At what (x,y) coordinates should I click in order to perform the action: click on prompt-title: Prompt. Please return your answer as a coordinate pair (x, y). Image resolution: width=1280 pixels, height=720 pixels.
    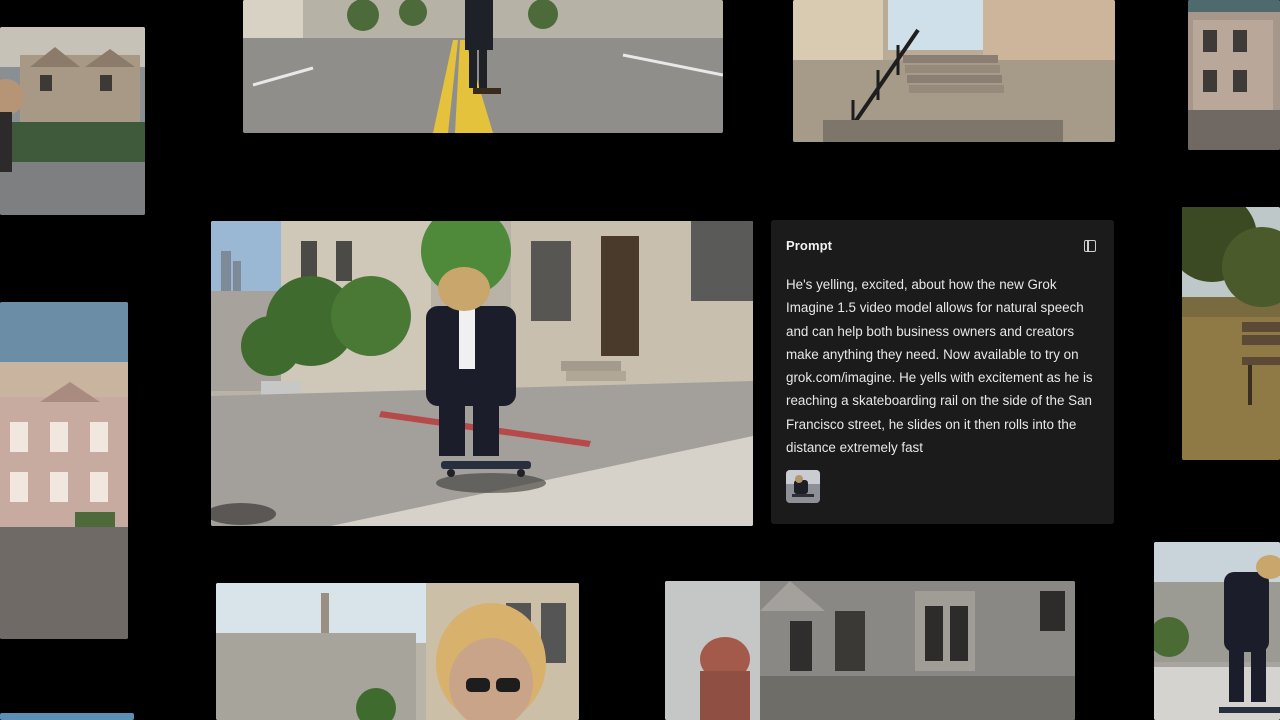
    Looking at the image, I should click on (809, 245).